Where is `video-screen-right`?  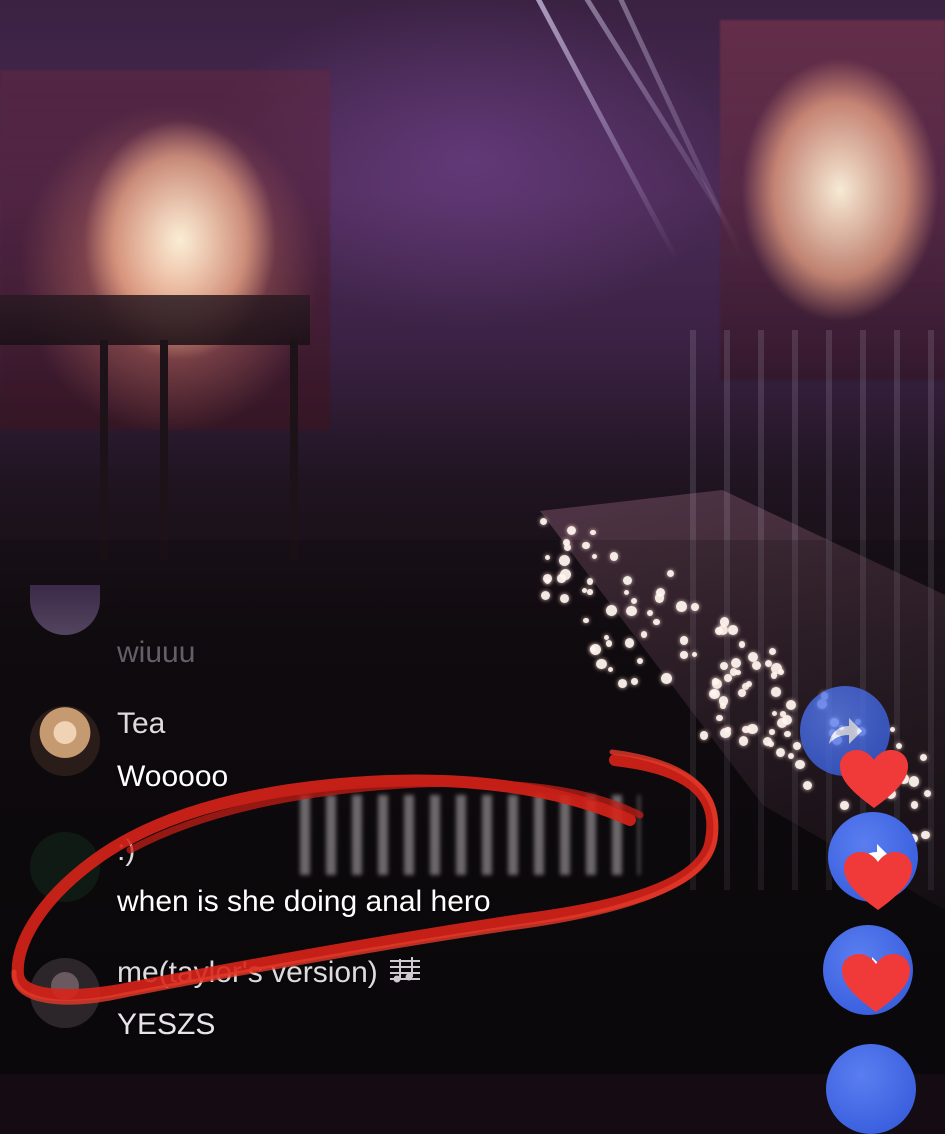 video-screen-right is located at coordinates (832, 200).